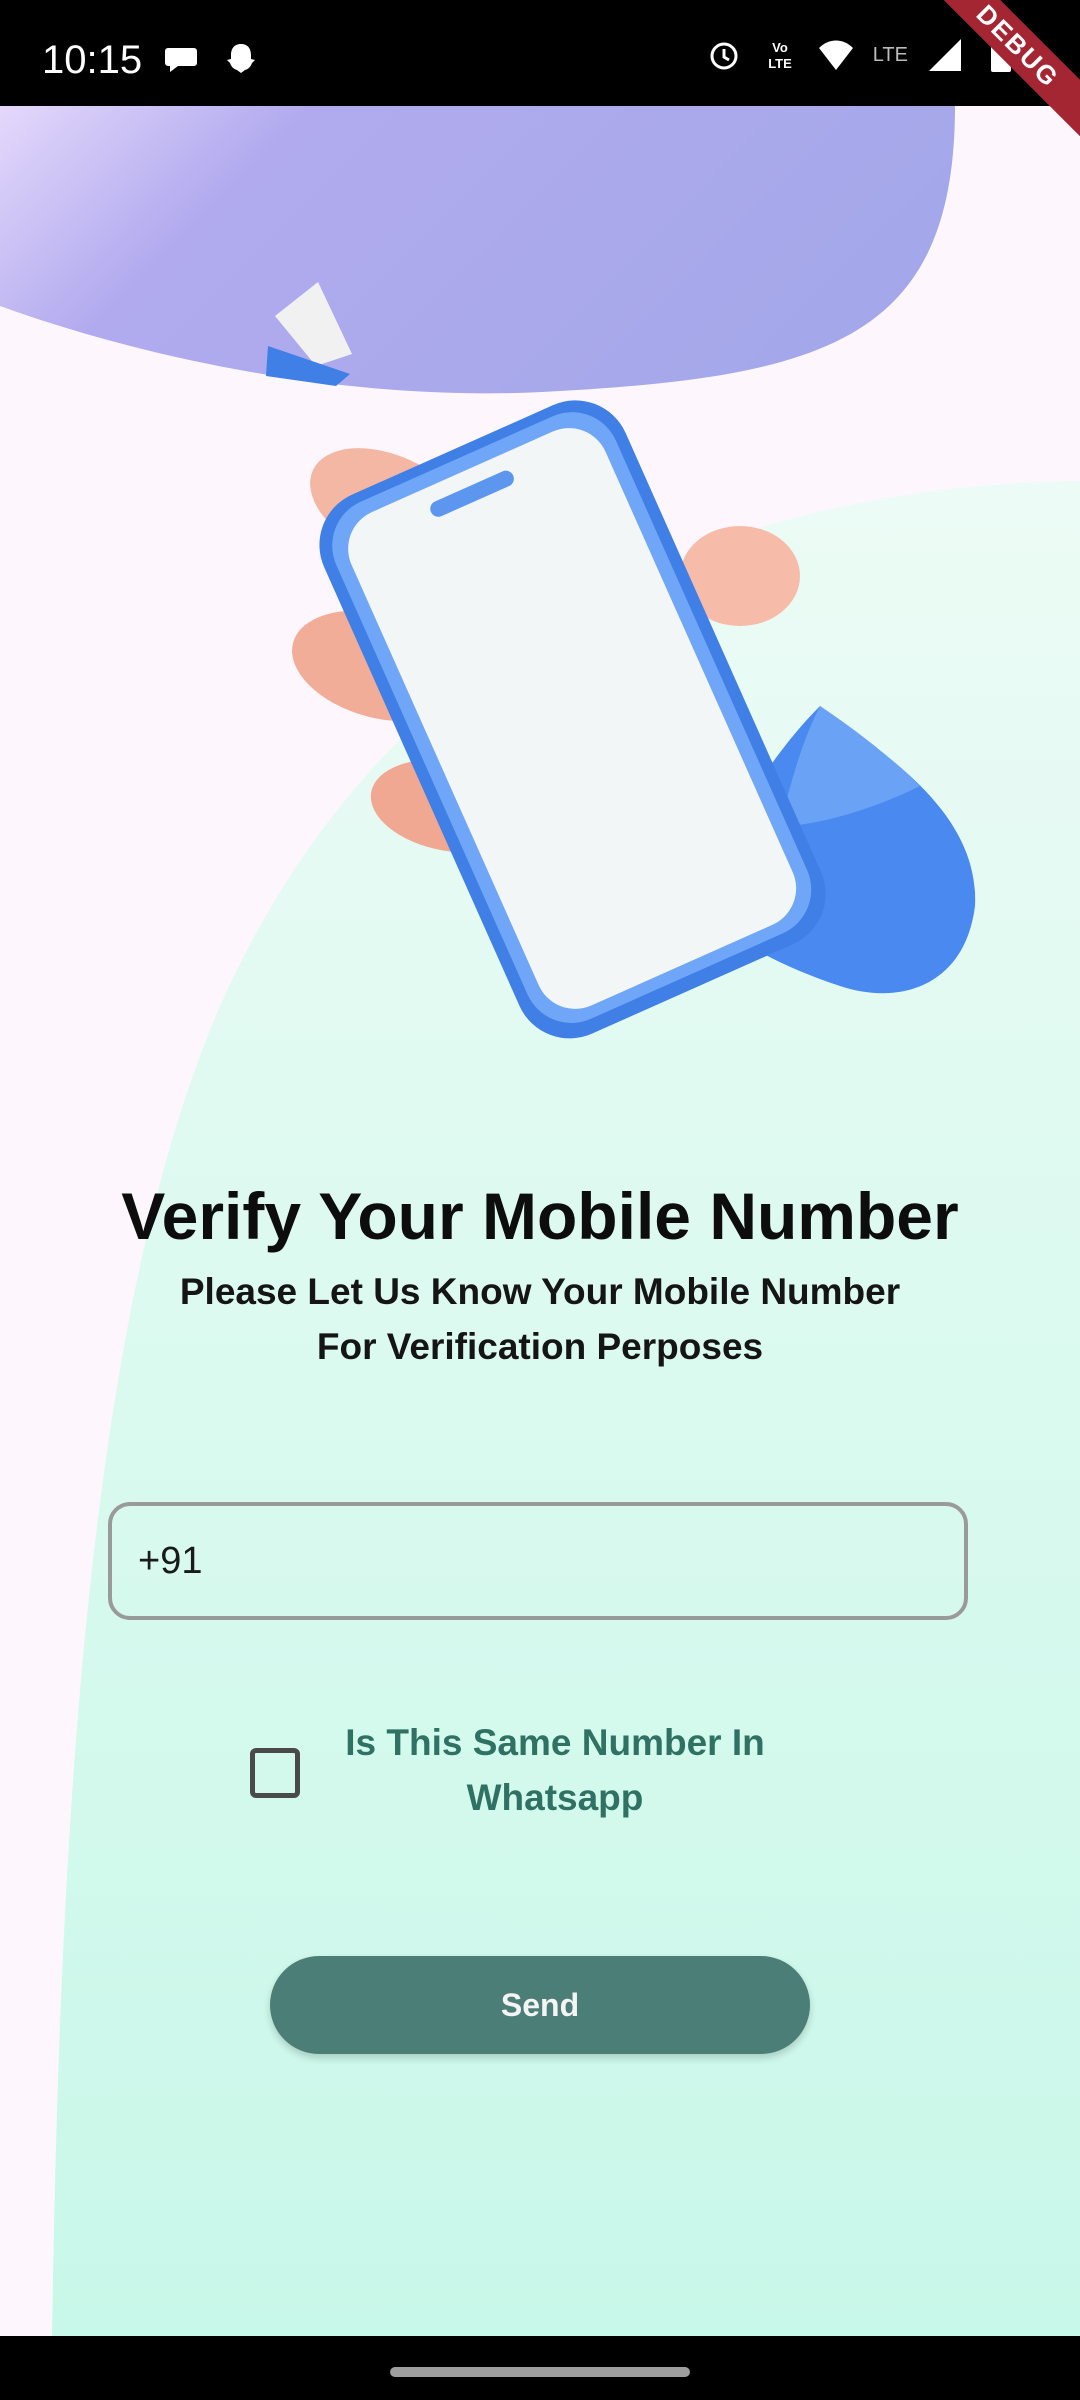  I want to click on svg-text: Vo, so click(780, 47).